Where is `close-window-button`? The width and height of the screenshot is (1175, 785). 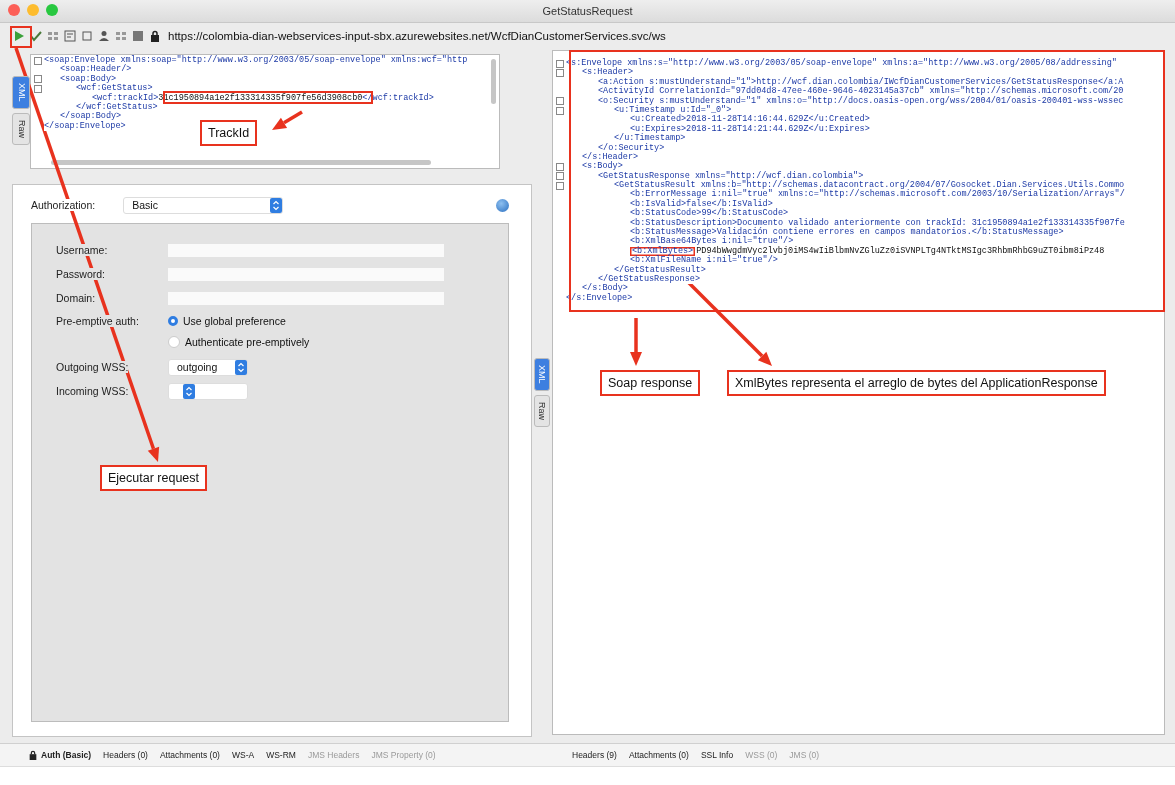
close-window-button is located at coordinates (14, 10).